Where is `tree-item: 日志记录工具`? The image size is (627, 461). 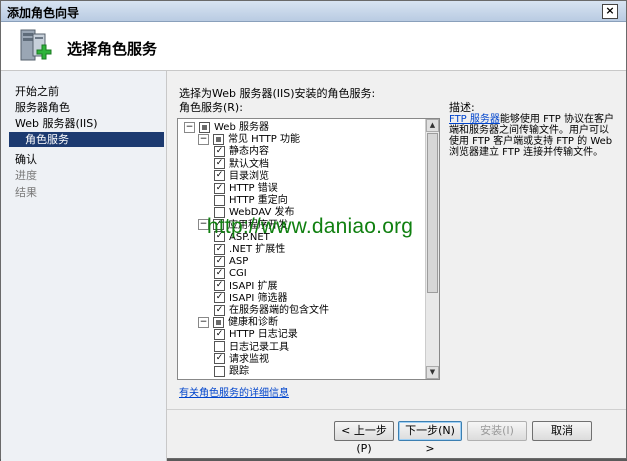 tree-item: 日志记录工具 is located at coordinates (251, 347).